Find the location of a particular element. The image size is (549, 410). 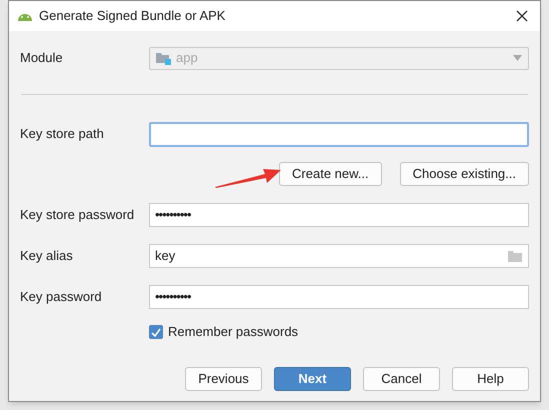

checkbox is located at coordinates (156, 332).